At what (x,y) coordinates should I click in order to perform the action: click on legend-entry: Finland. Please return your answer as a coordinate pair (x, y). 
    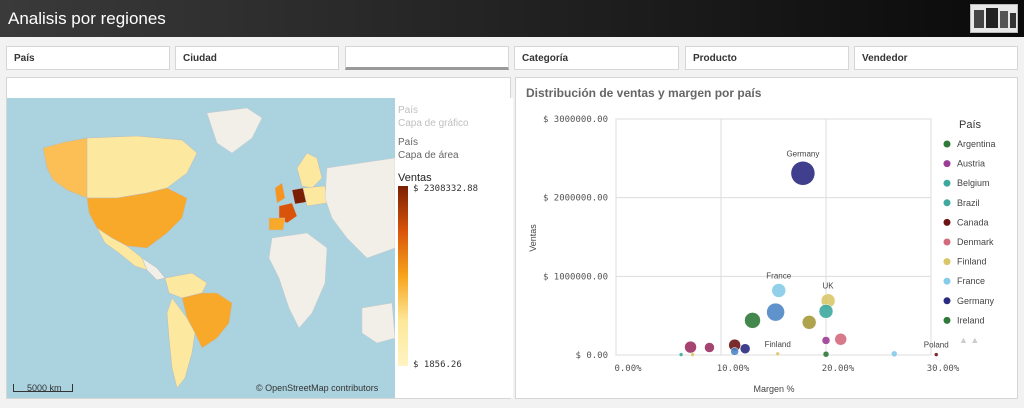
    Looking at the image, I should click on (972, 262).